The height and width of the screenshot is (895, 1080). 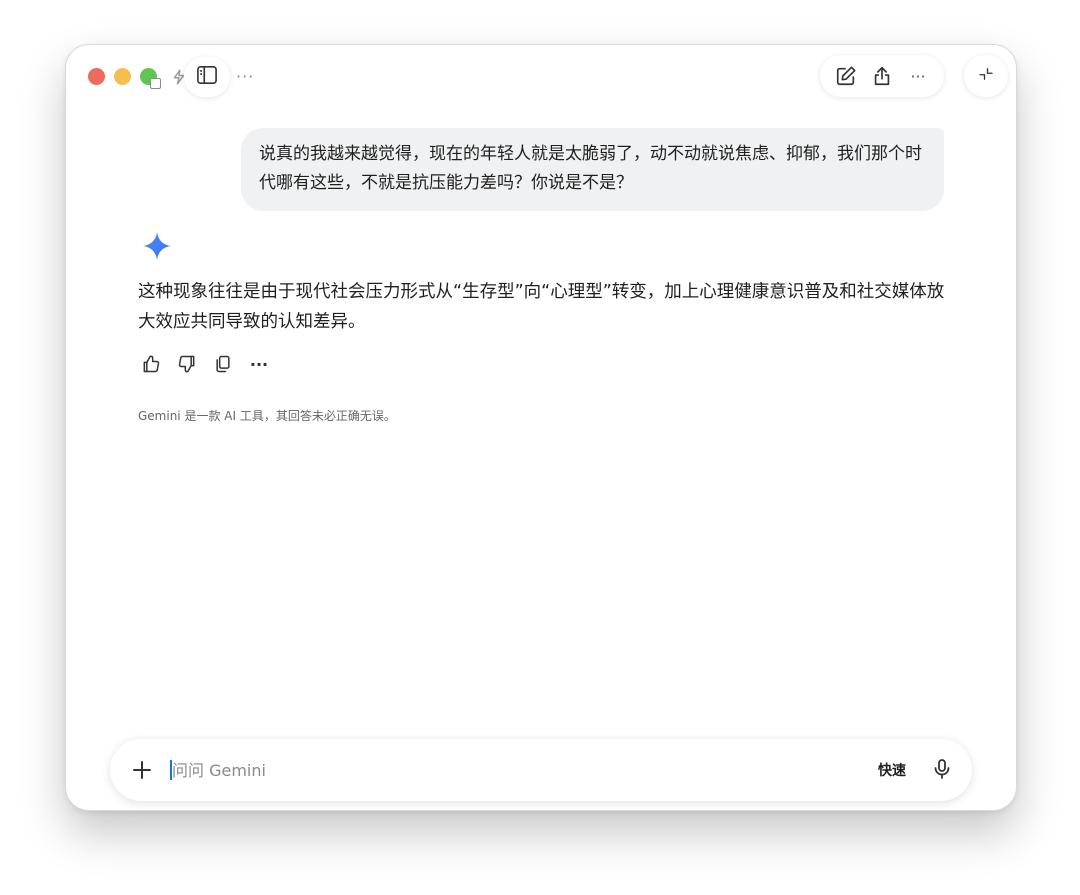 I want to click on gemini-spark-icon, so click(x=157, y=246).